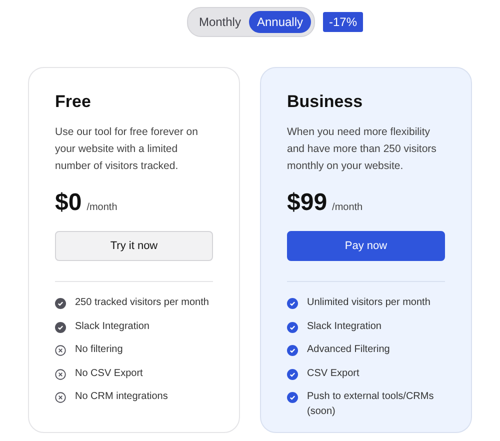 This screenshot has height=441, width=500. I want to click on feature-text: No CSV Export, so click(109, 373).